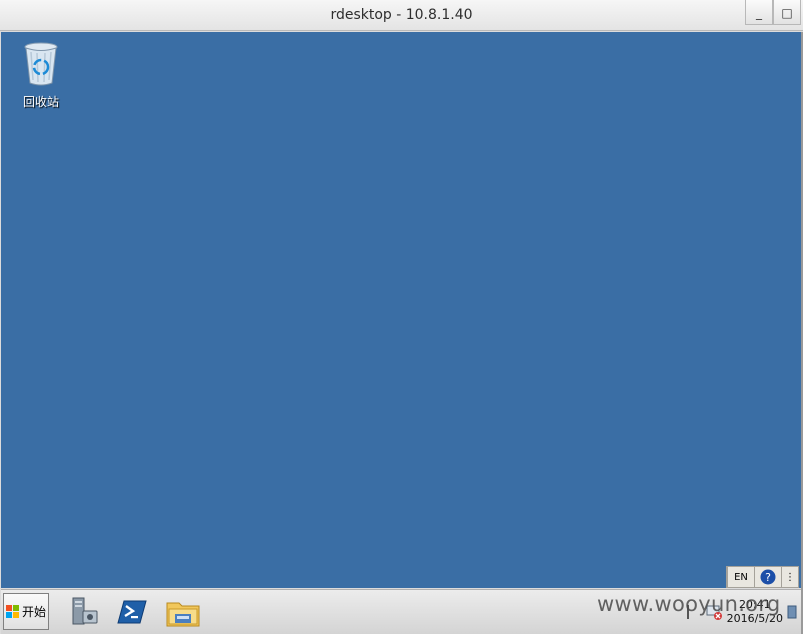 This screenshot has height=634, width=803. I want to click on language-indicator: EN, so click(740, 577).